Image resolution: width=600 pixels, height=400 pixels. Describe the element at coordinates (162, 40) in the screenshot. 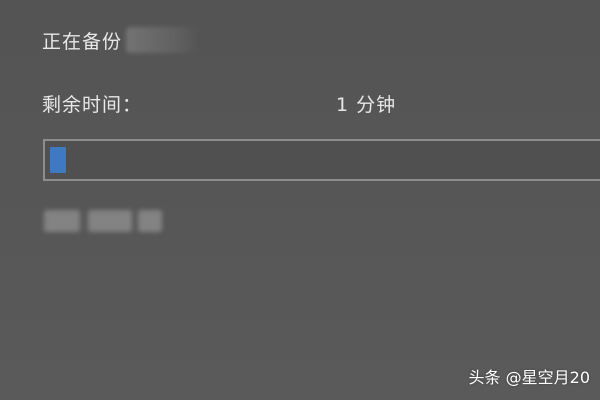

I see `blurred-backup-name` at that location.